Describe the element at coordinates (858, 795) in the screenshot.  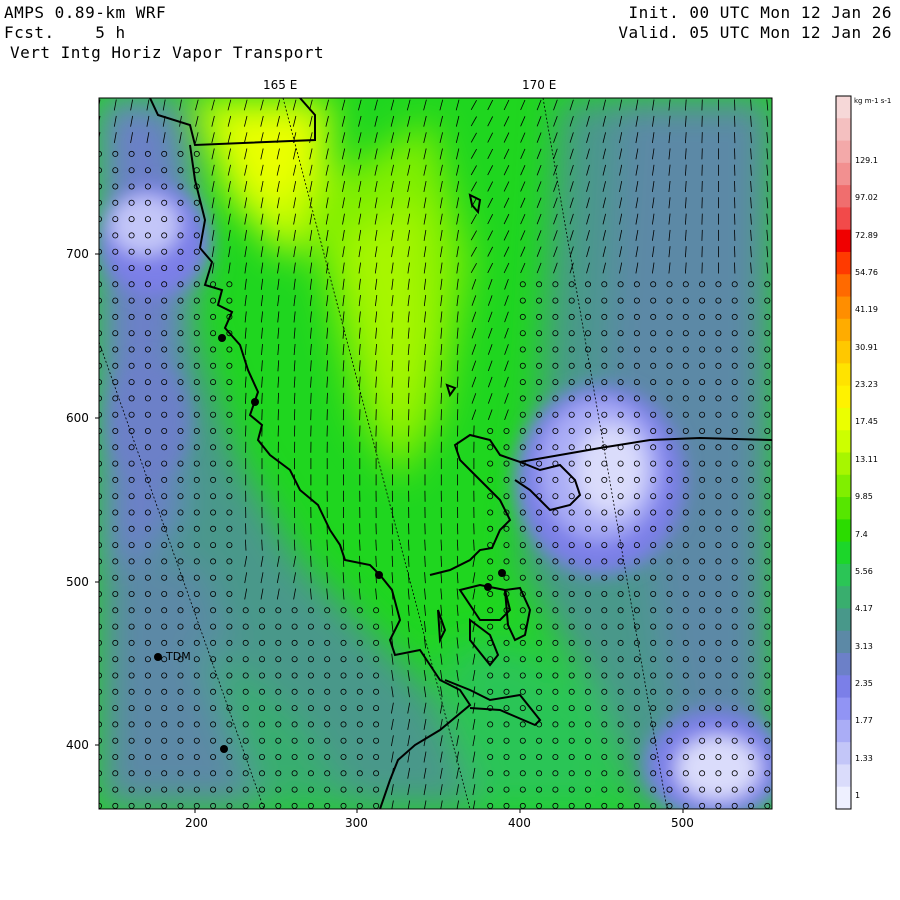
I see `colorbar-label: 1` at that location.